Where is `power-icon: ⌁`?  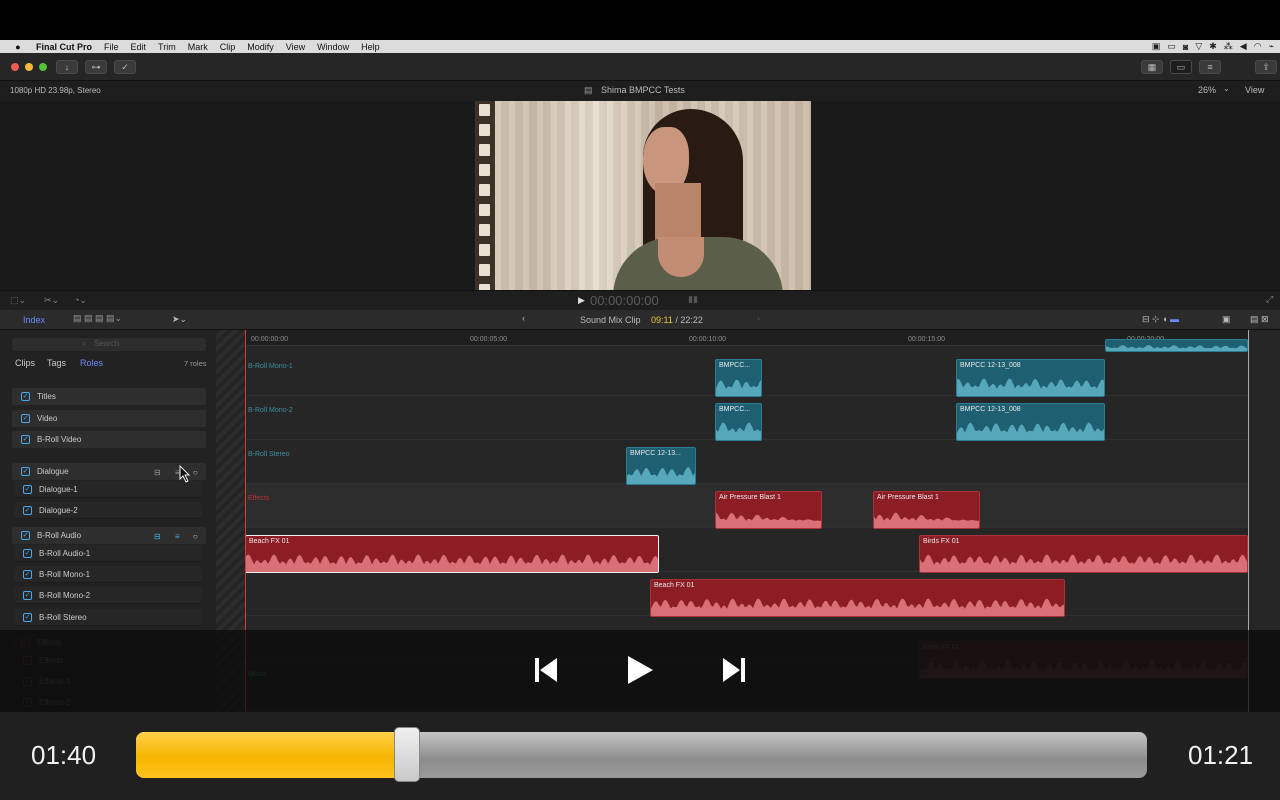
power-icon: ⌁ is located at coordinates (1271, 46).